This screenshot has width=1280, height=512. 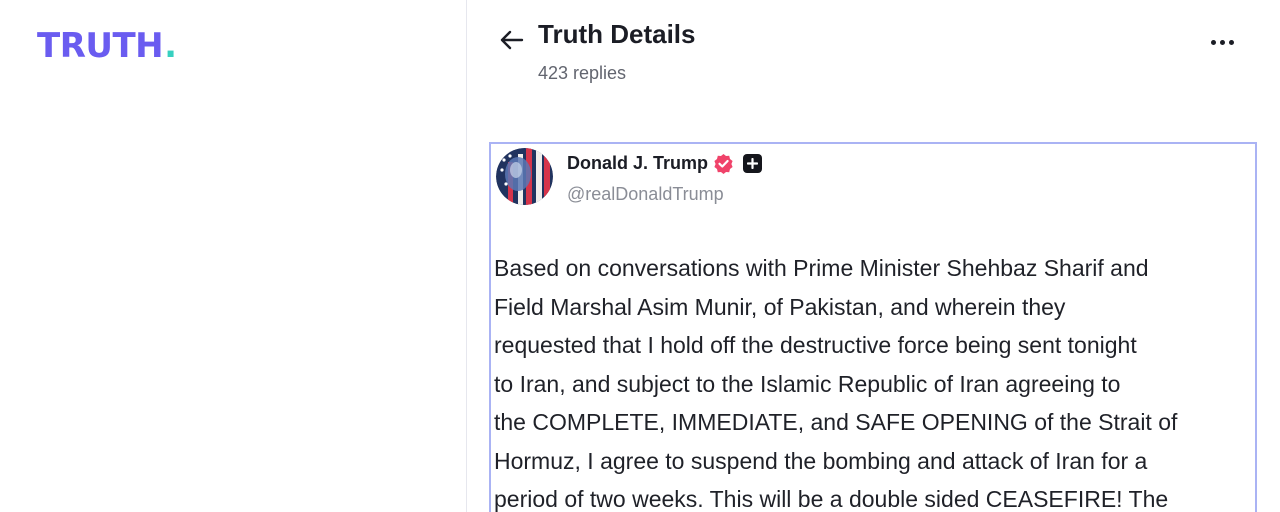 I want to click on author-name: Donald J. Trump, so click(x=638, y=163).